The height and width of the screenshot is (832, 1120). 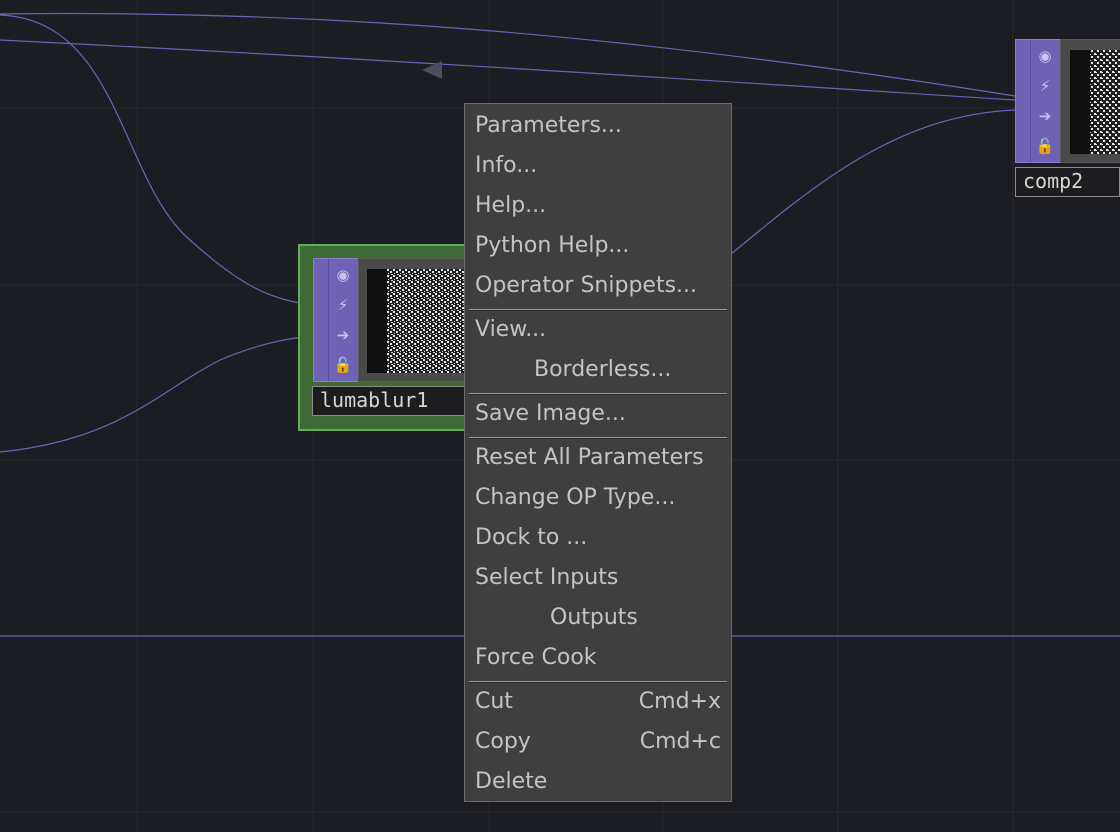 I want to click on wire-top-to-comp2, so click(x=508, y=54).